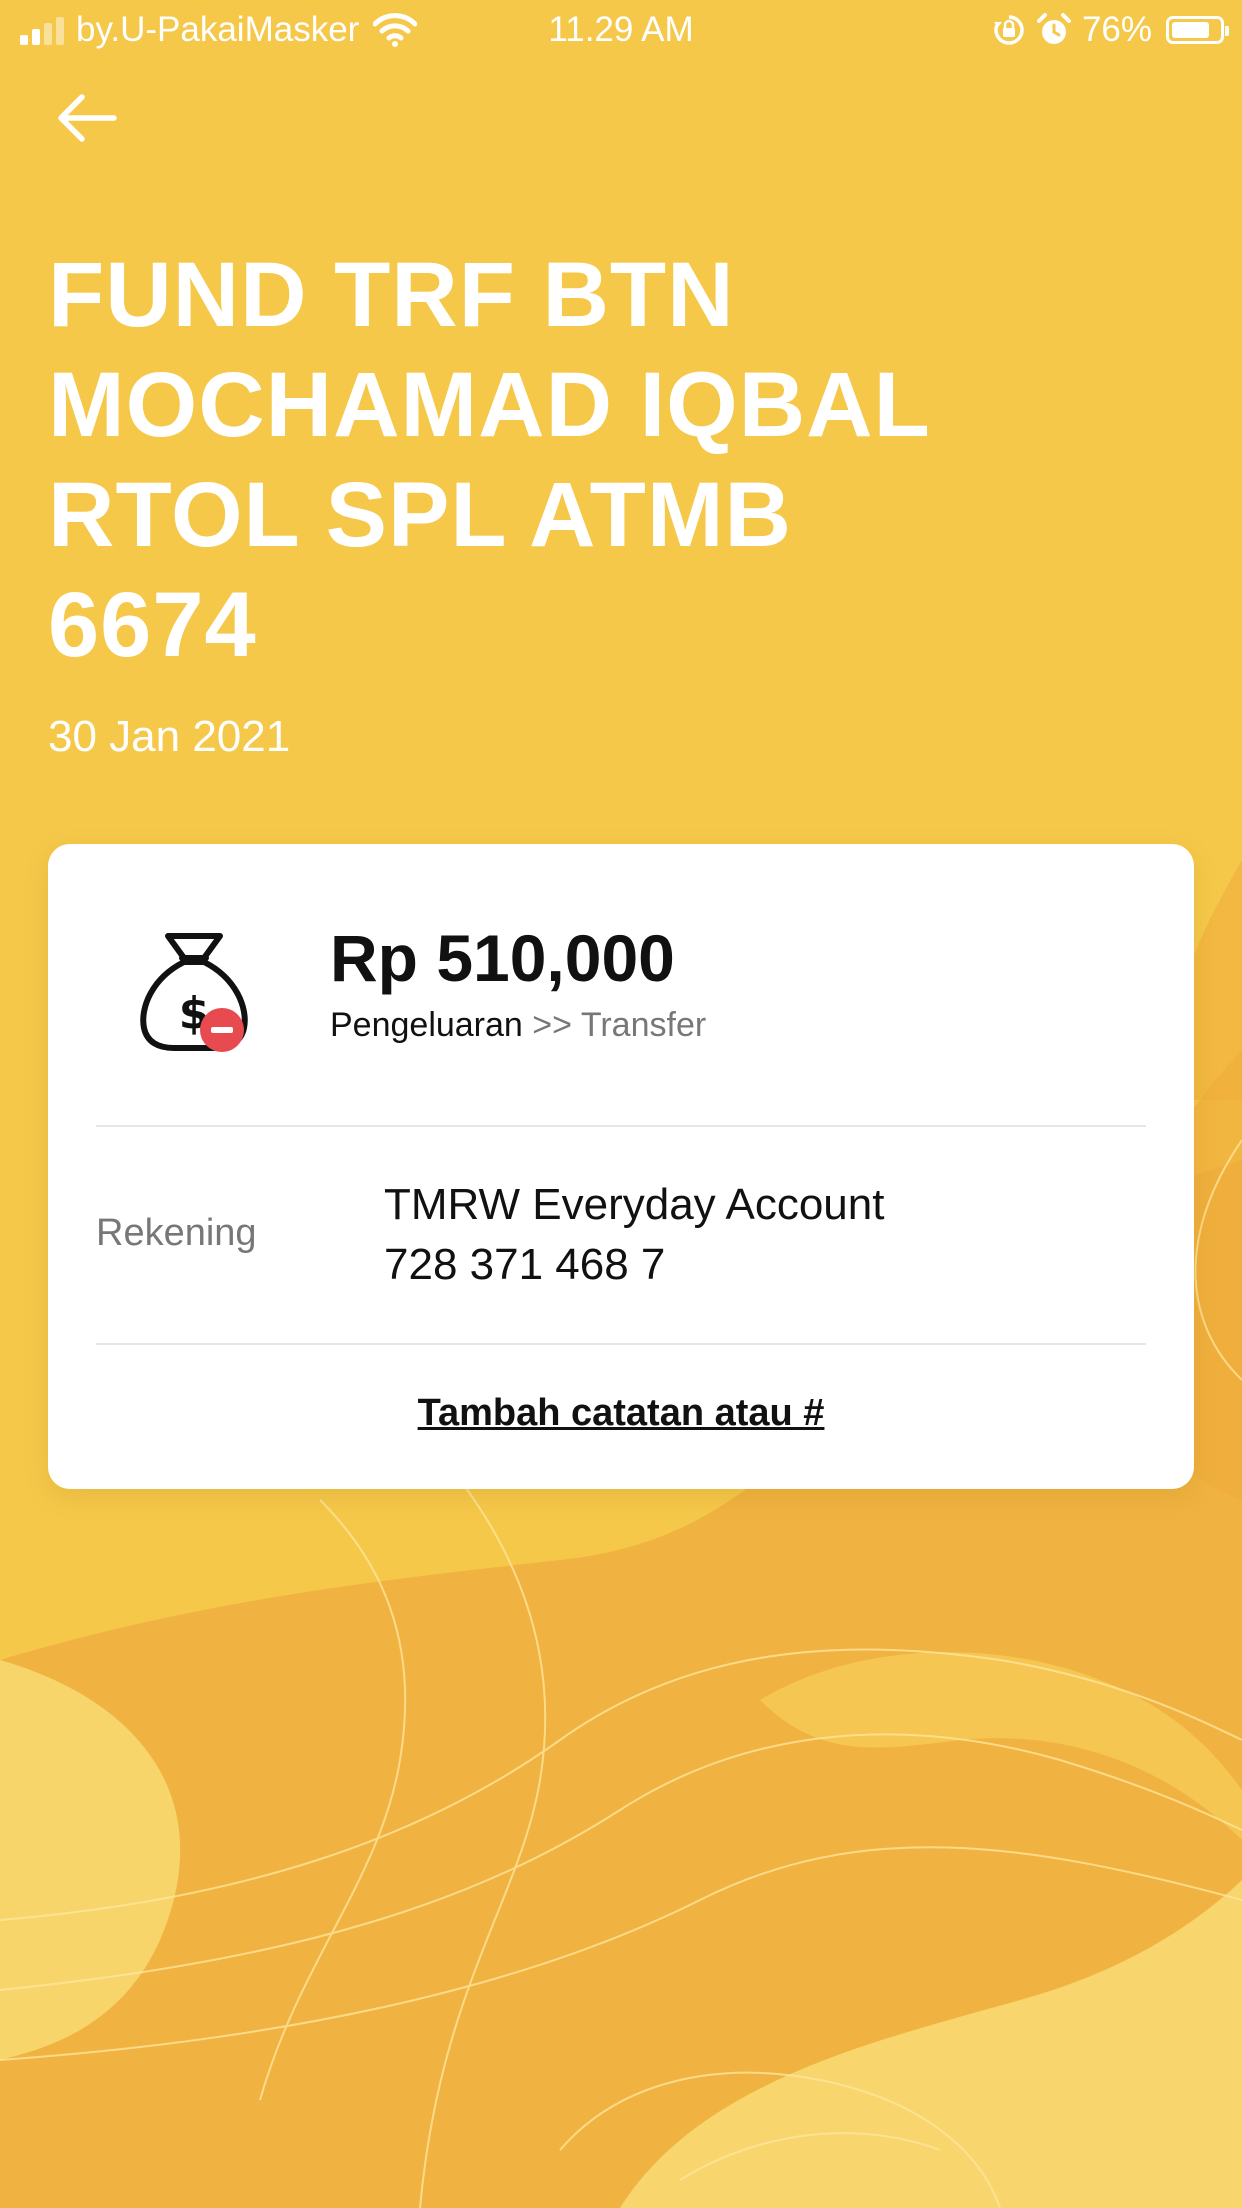  I want to click on arrow-left-icon, so click(87, 118).